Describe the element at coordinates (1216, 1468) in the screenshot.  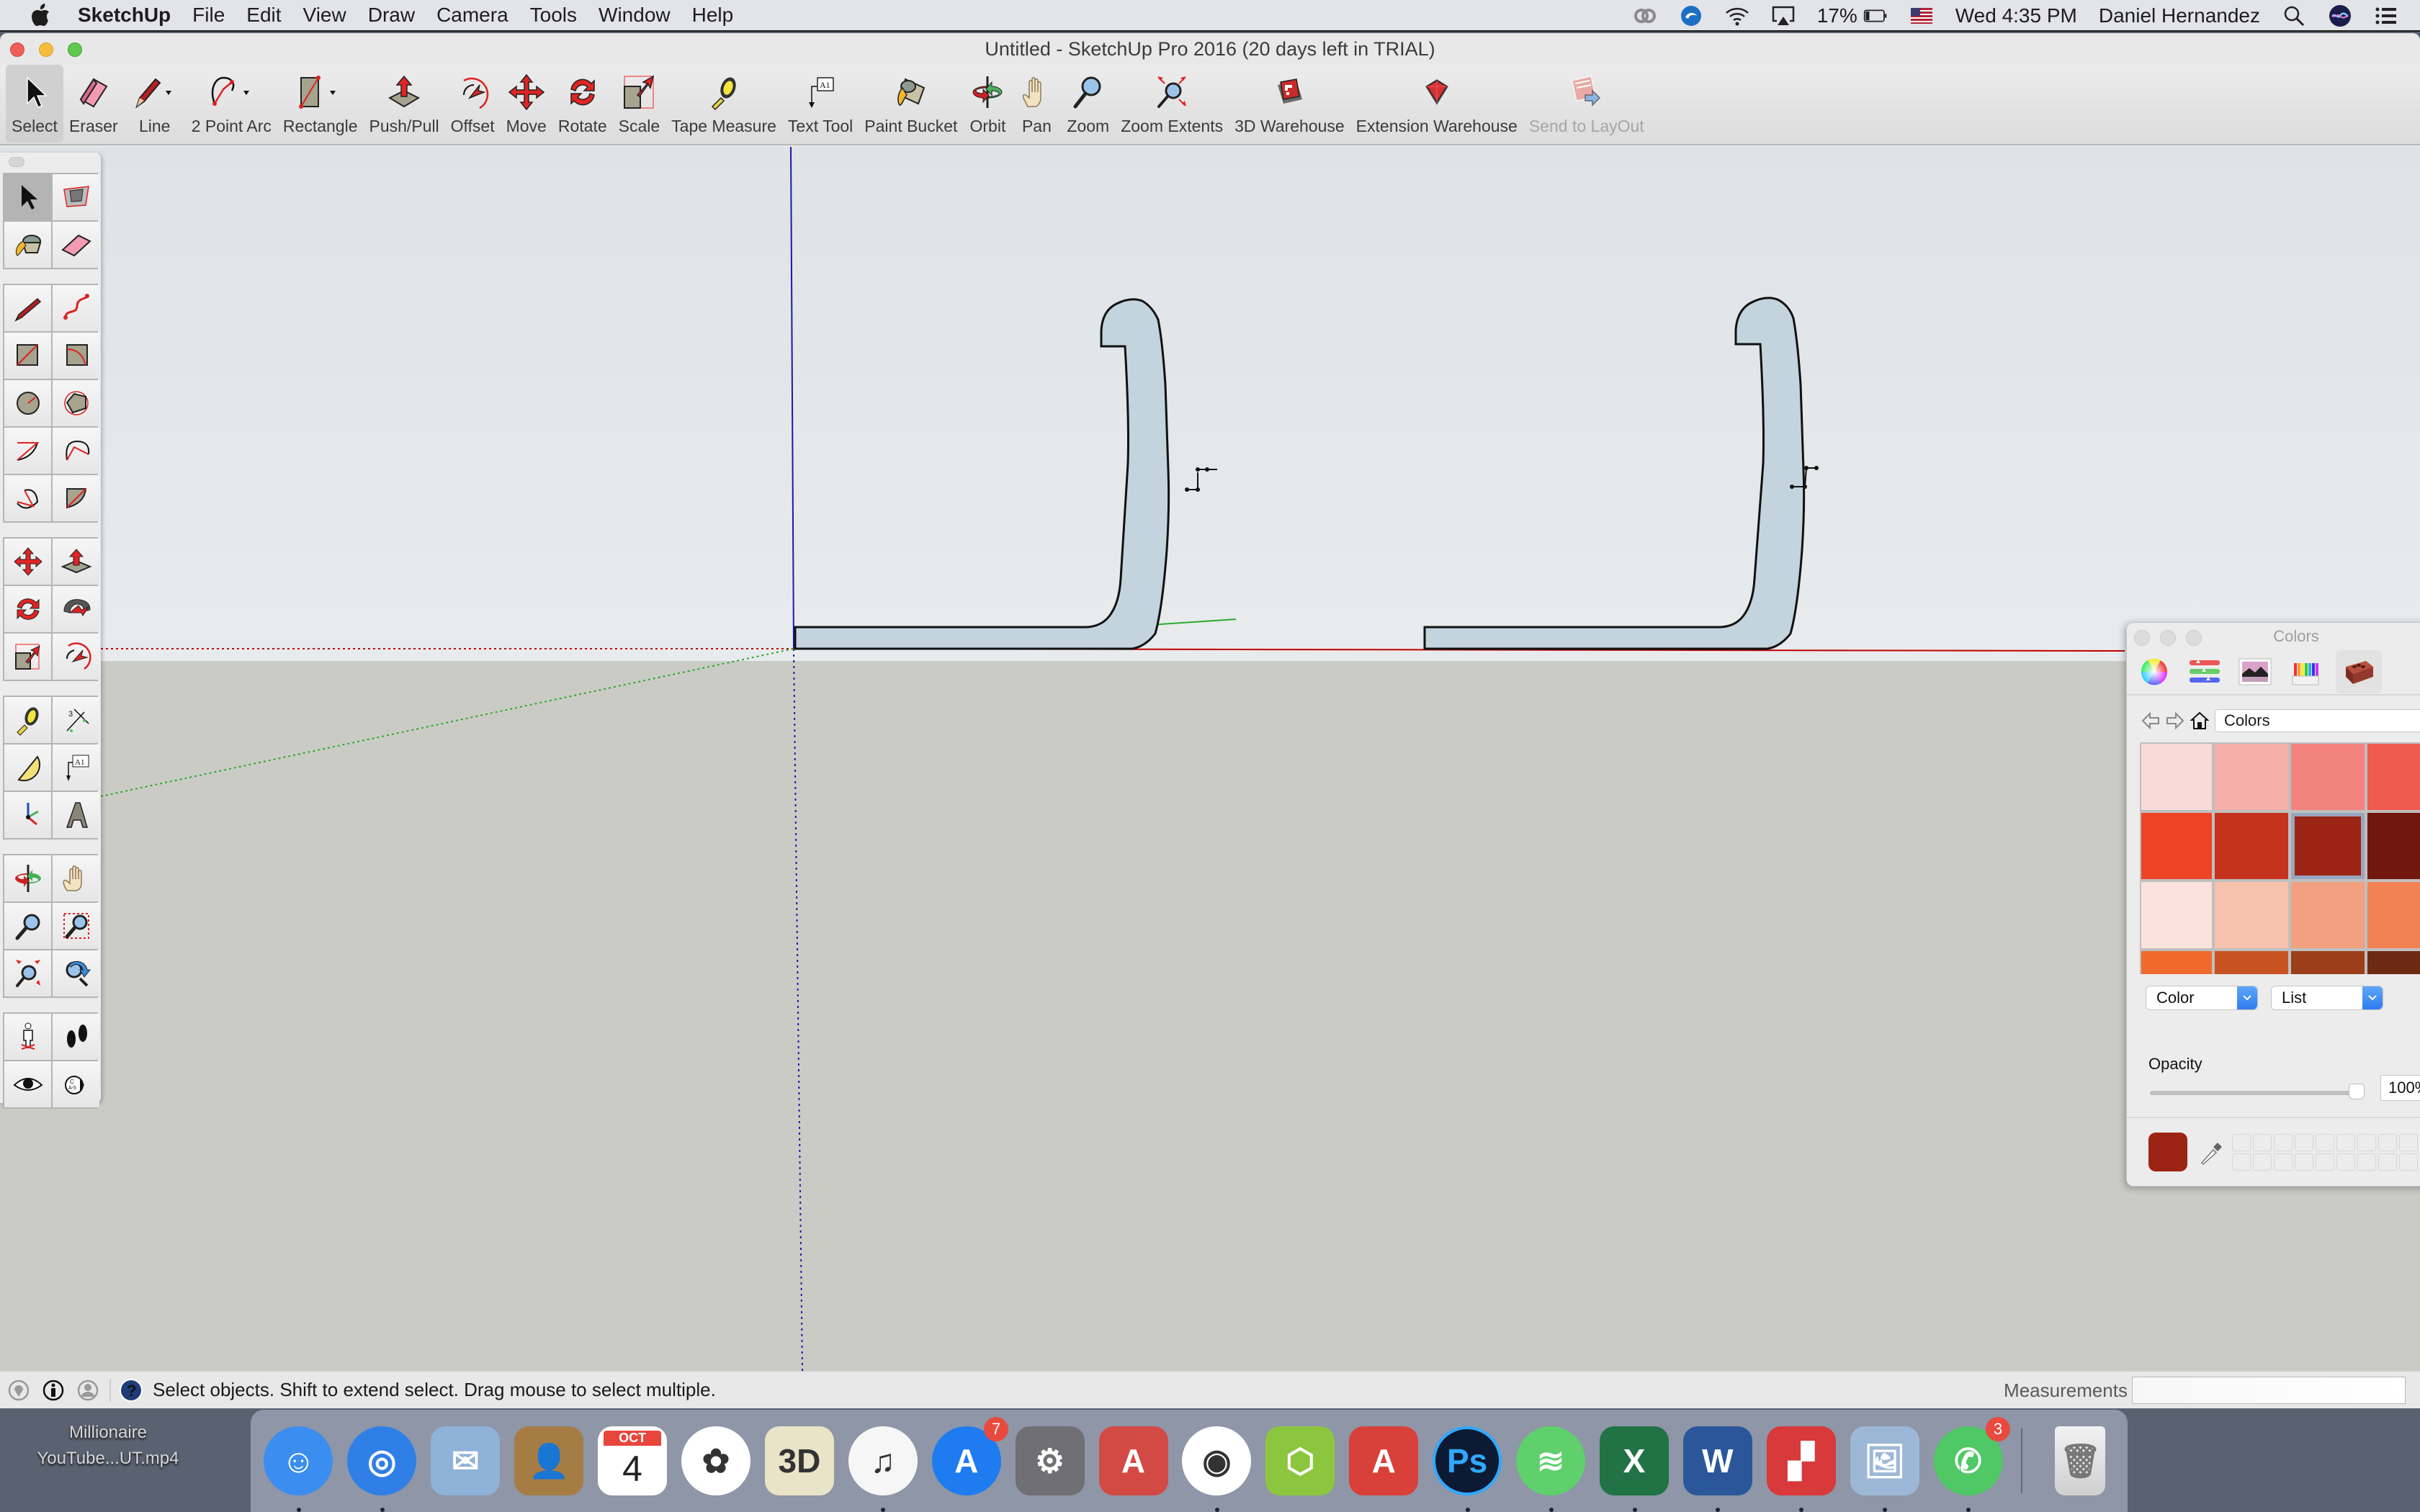
I see `dock-app-google-chrome: ◉` at that location.